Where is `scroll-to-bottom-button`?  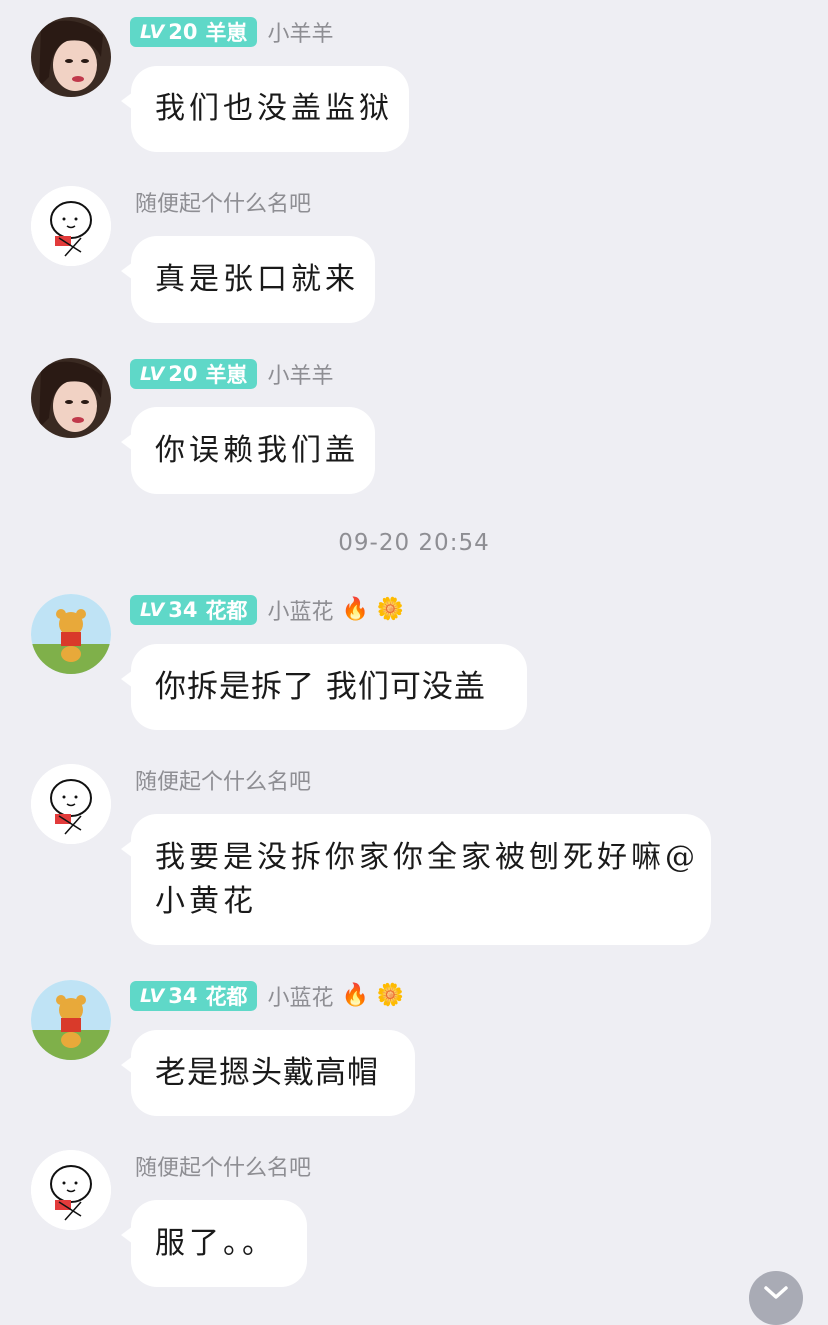
scroll-to-bottom-button is located at coordinates (776, 1298).